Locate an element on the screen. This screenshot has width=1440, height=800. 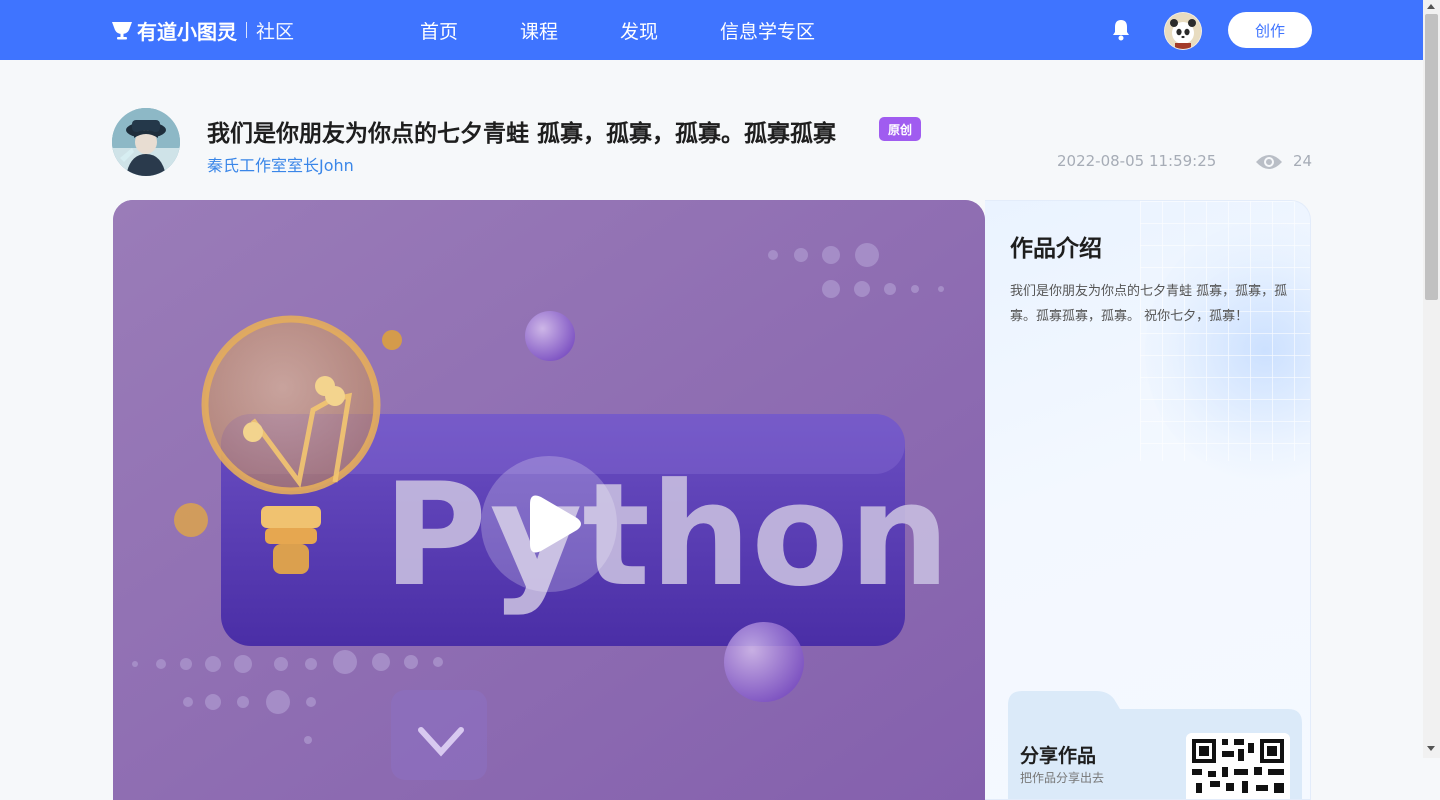
eye-icon is located at coordinates (1269, 162).